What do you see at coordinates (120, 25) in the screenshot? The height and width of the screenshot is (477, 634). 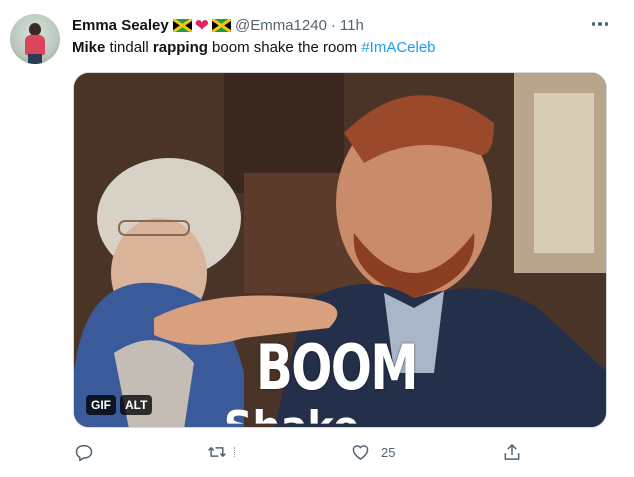 I see `author-name: Emma Sealey` at bounding box center [120, 25].